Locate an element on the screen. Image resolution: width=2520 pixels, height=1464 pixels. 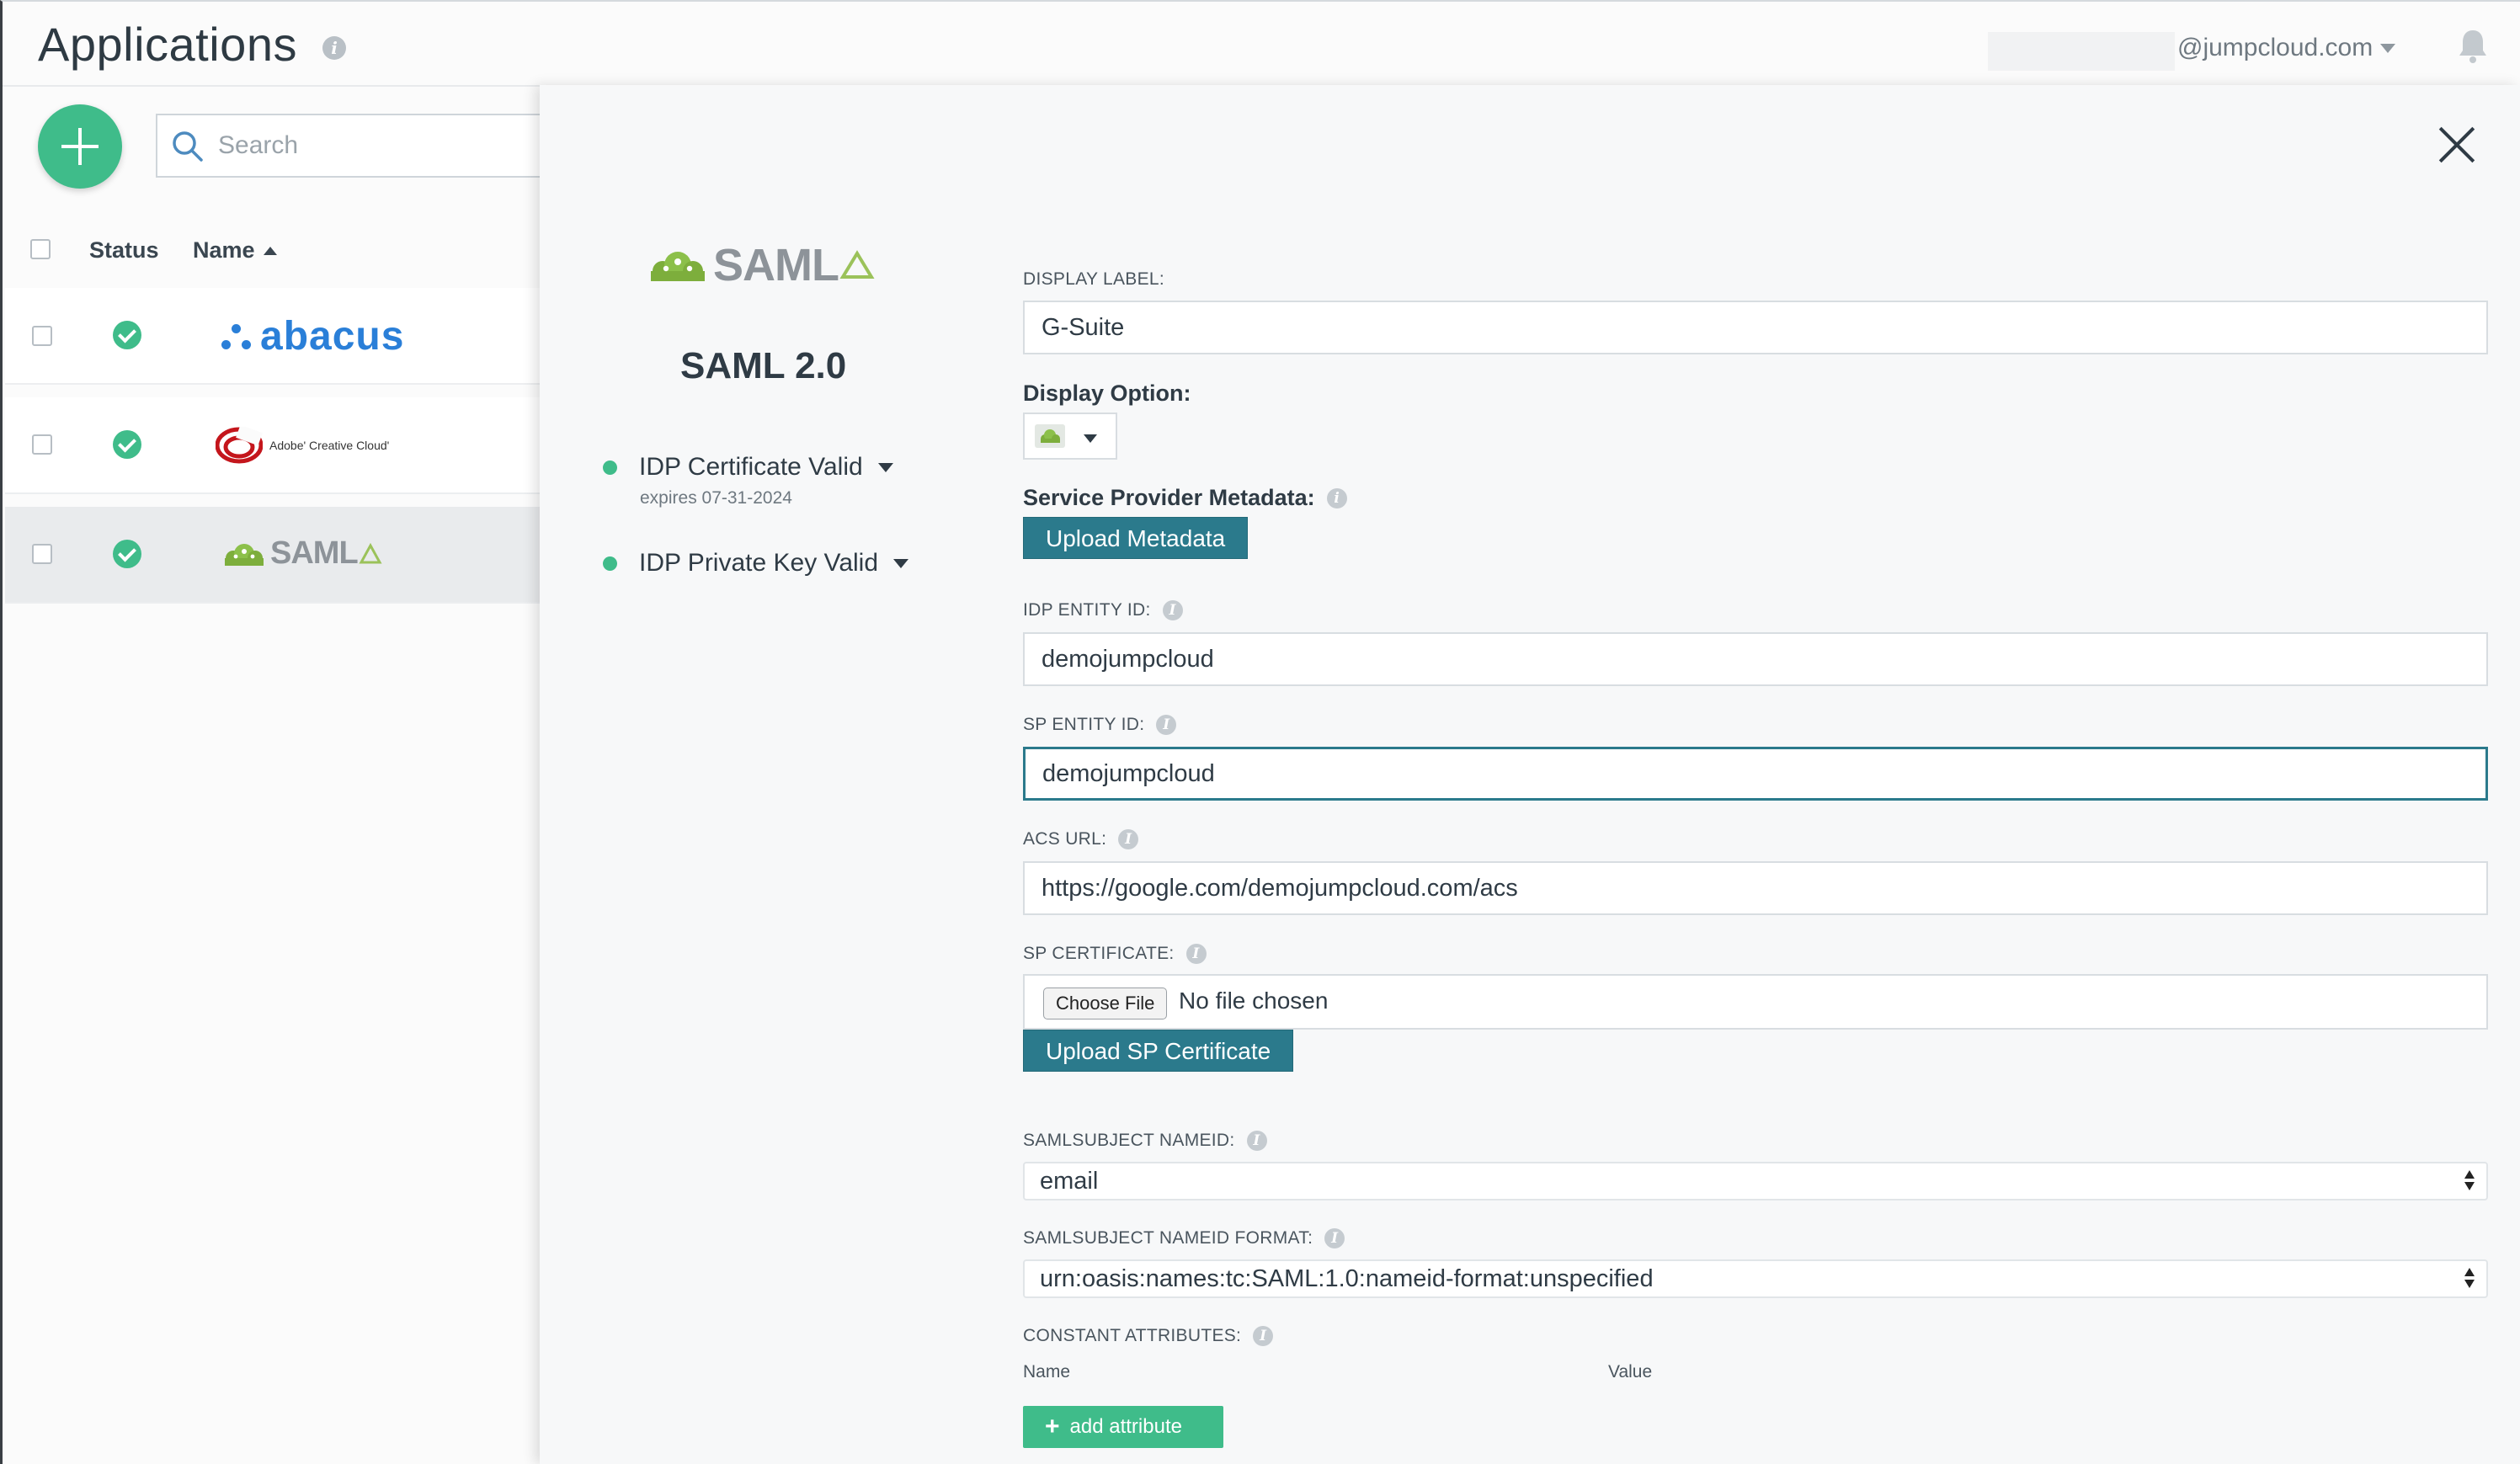
attribute-value-column: Value is located at coordinates (1630, 1371).